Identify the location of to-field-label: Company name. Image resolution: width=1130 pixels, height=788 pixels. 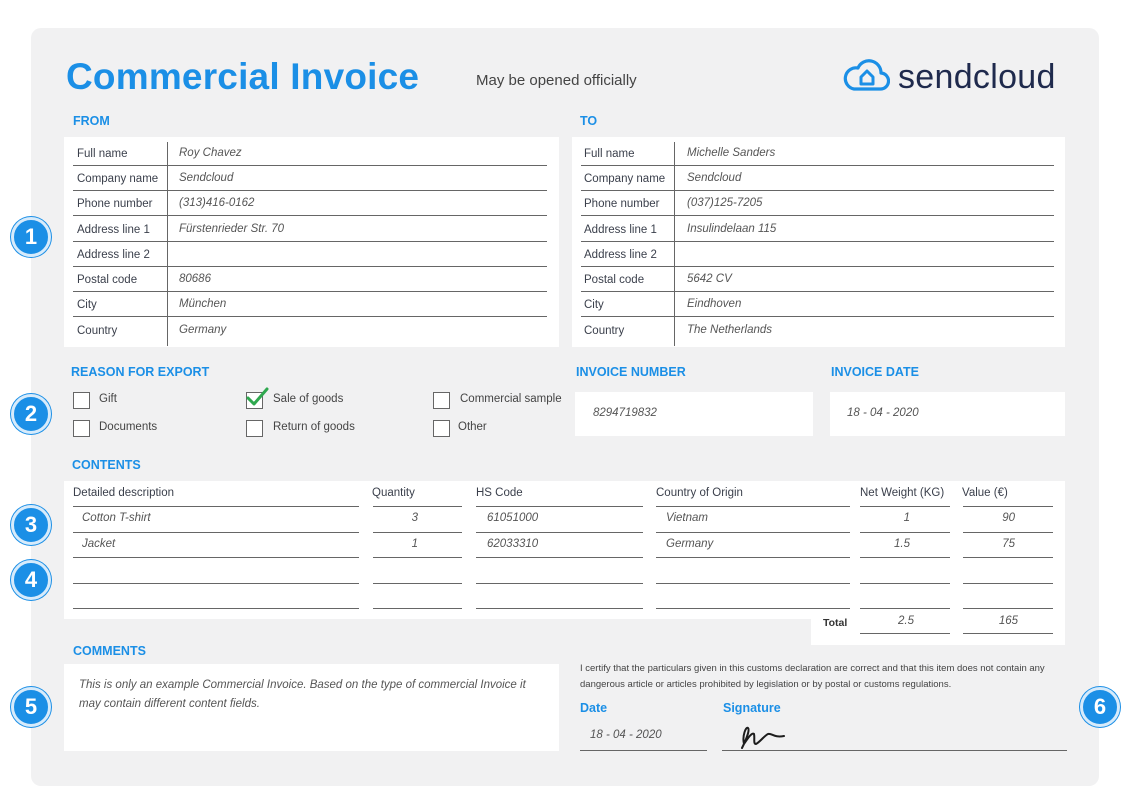
(625, 179).